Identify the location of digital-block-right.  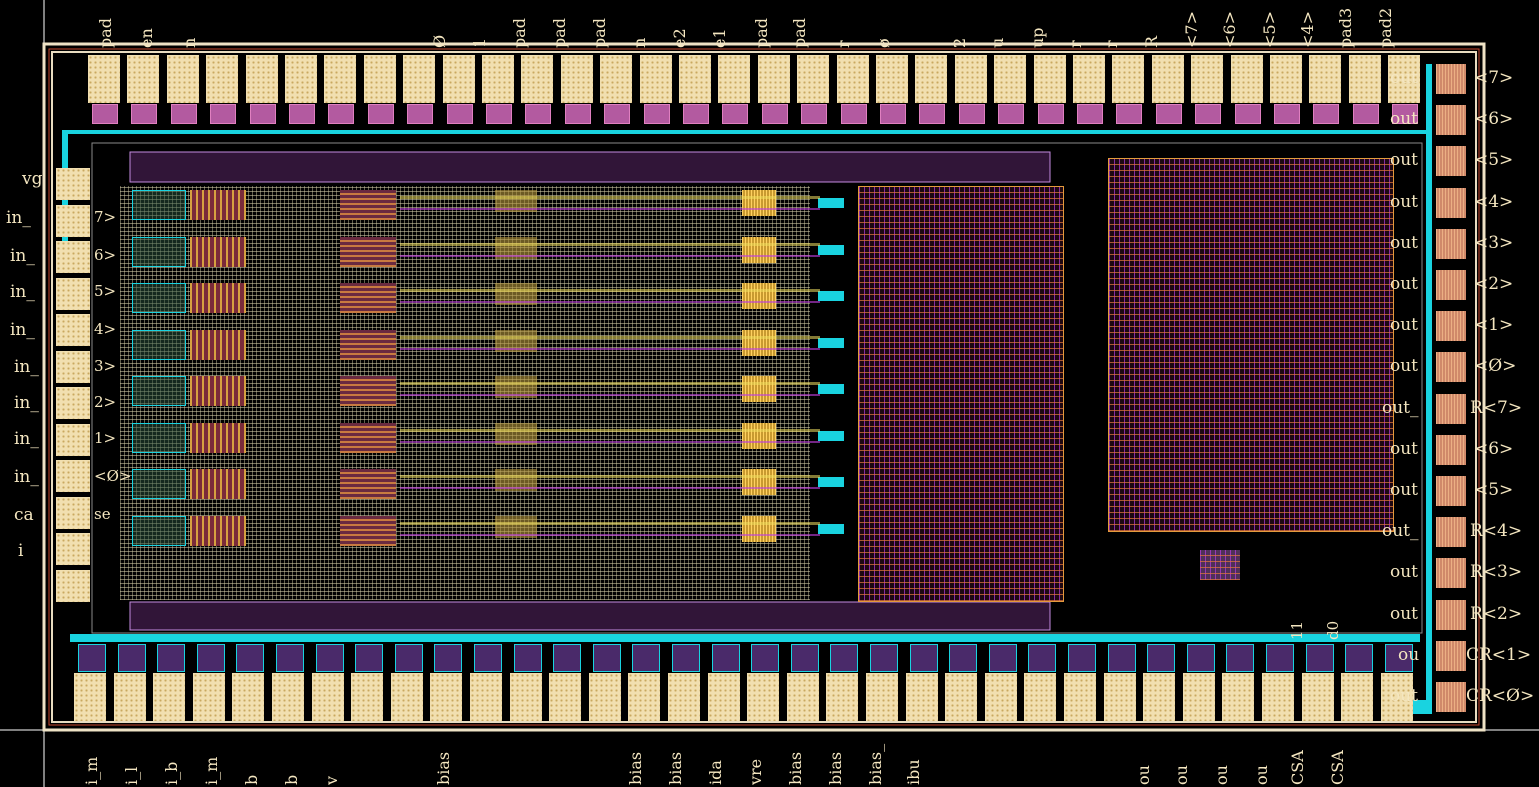
(1251, 345).